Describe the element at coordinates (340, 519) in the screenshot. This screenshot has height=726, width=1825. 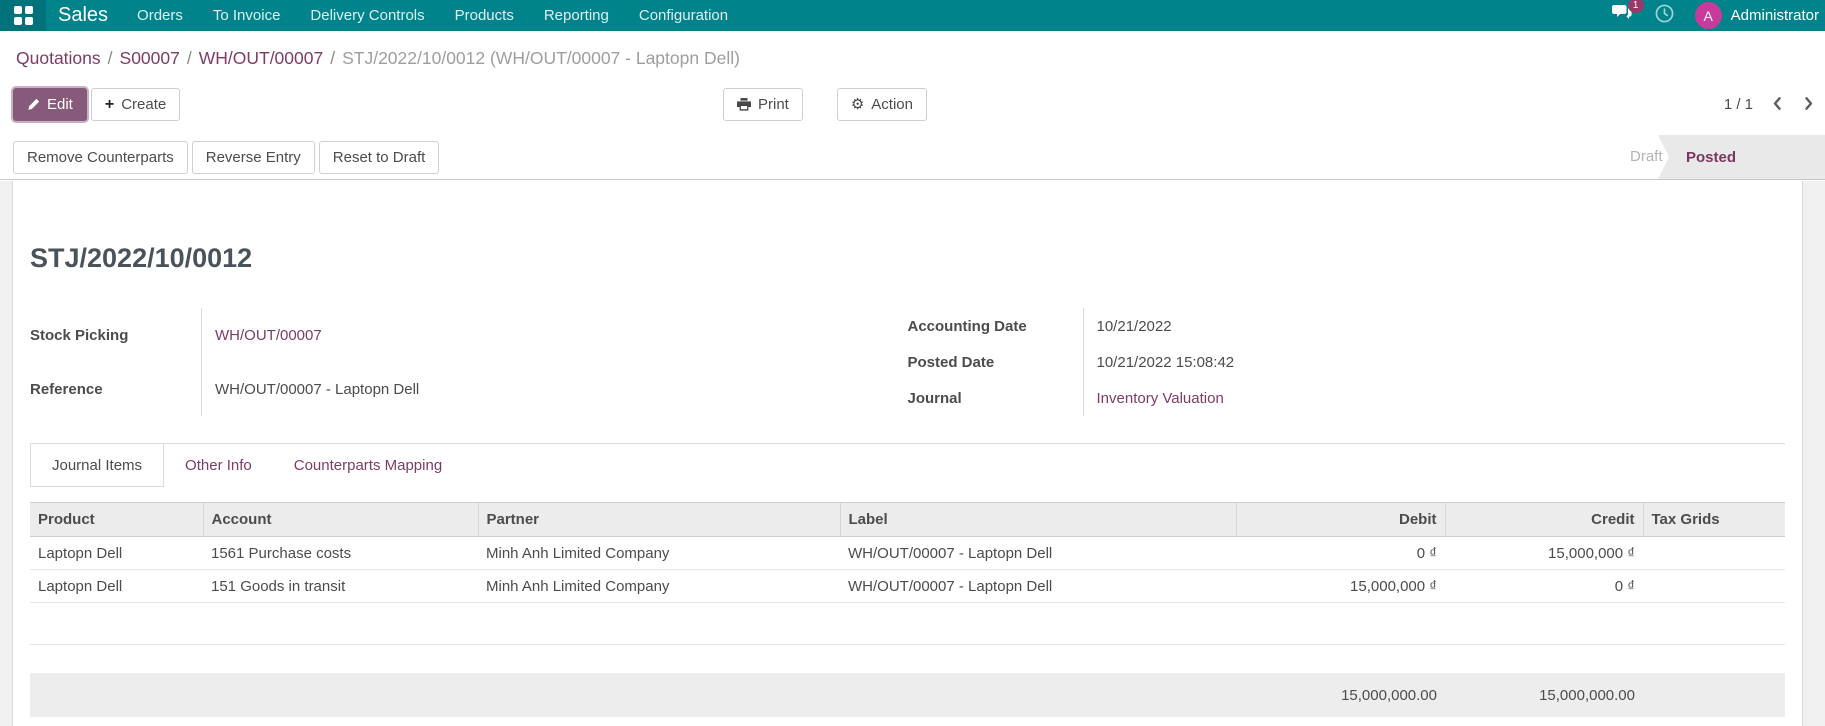
I see `col-header-account: Account` at that location.